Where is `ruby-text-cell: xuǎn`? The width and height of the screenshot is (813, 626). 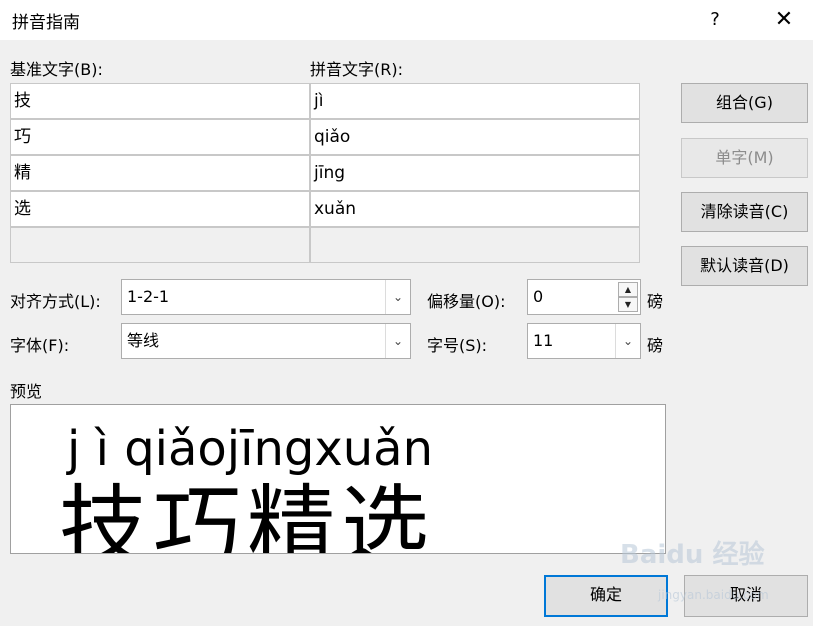
ruby-text-cell: xuǎn is located at coordinates (475, 209).